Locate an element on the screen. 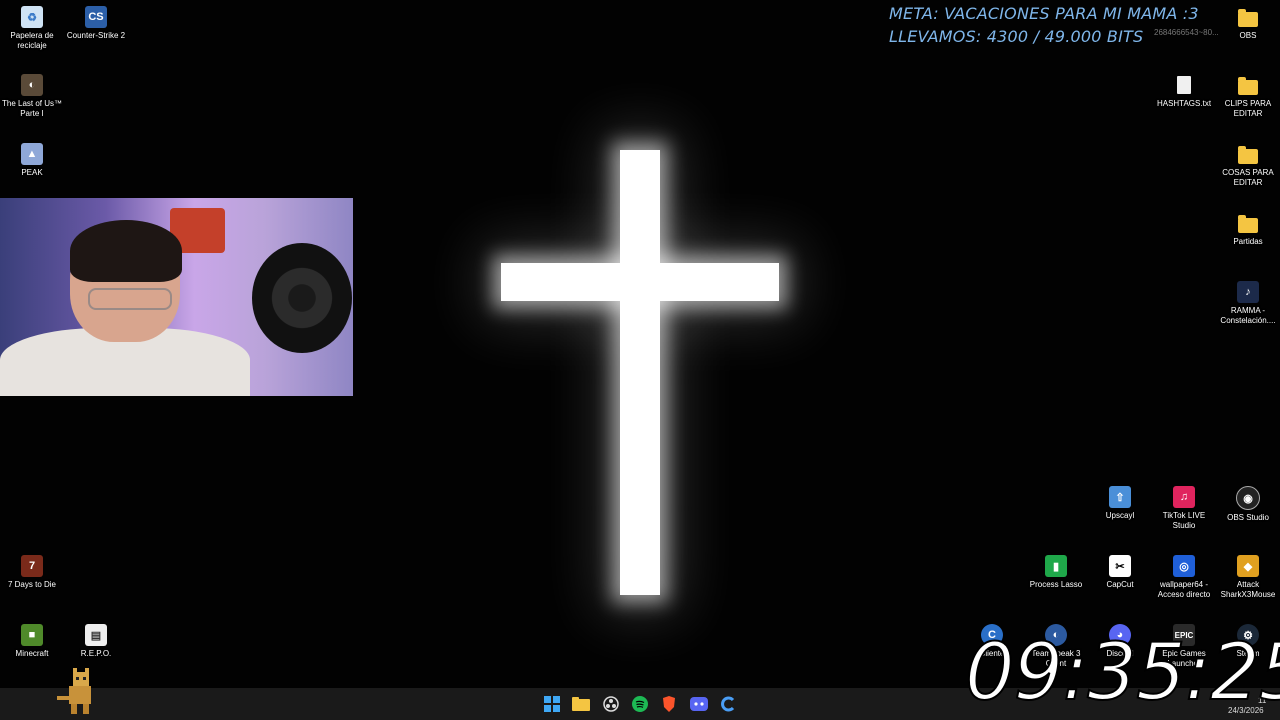  desktop-icon-minecraft: ■ Minecraft is located at coordinates (32, 641).